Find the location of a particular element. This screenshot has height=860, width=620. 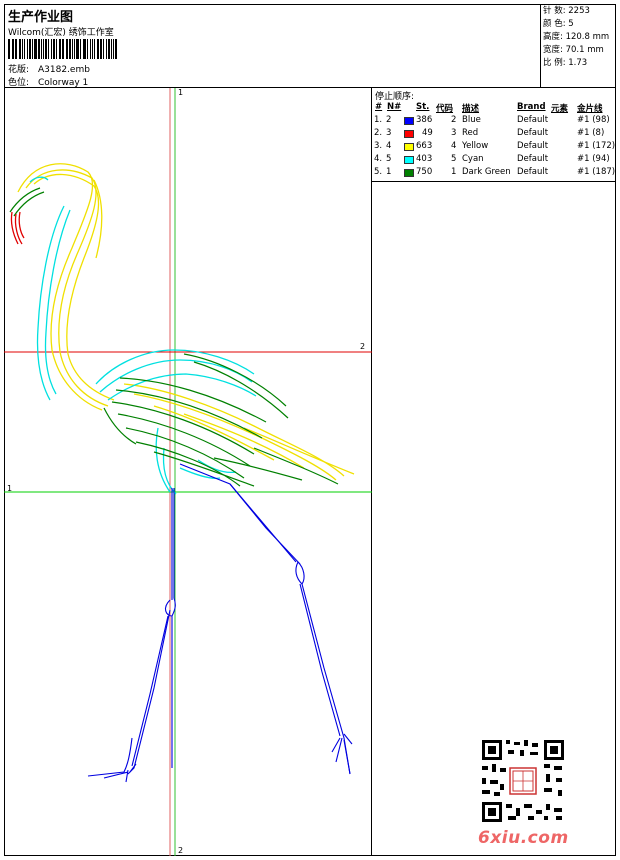

stat-height: 高度: 120.8 mm is located at coordinates (576, 37).